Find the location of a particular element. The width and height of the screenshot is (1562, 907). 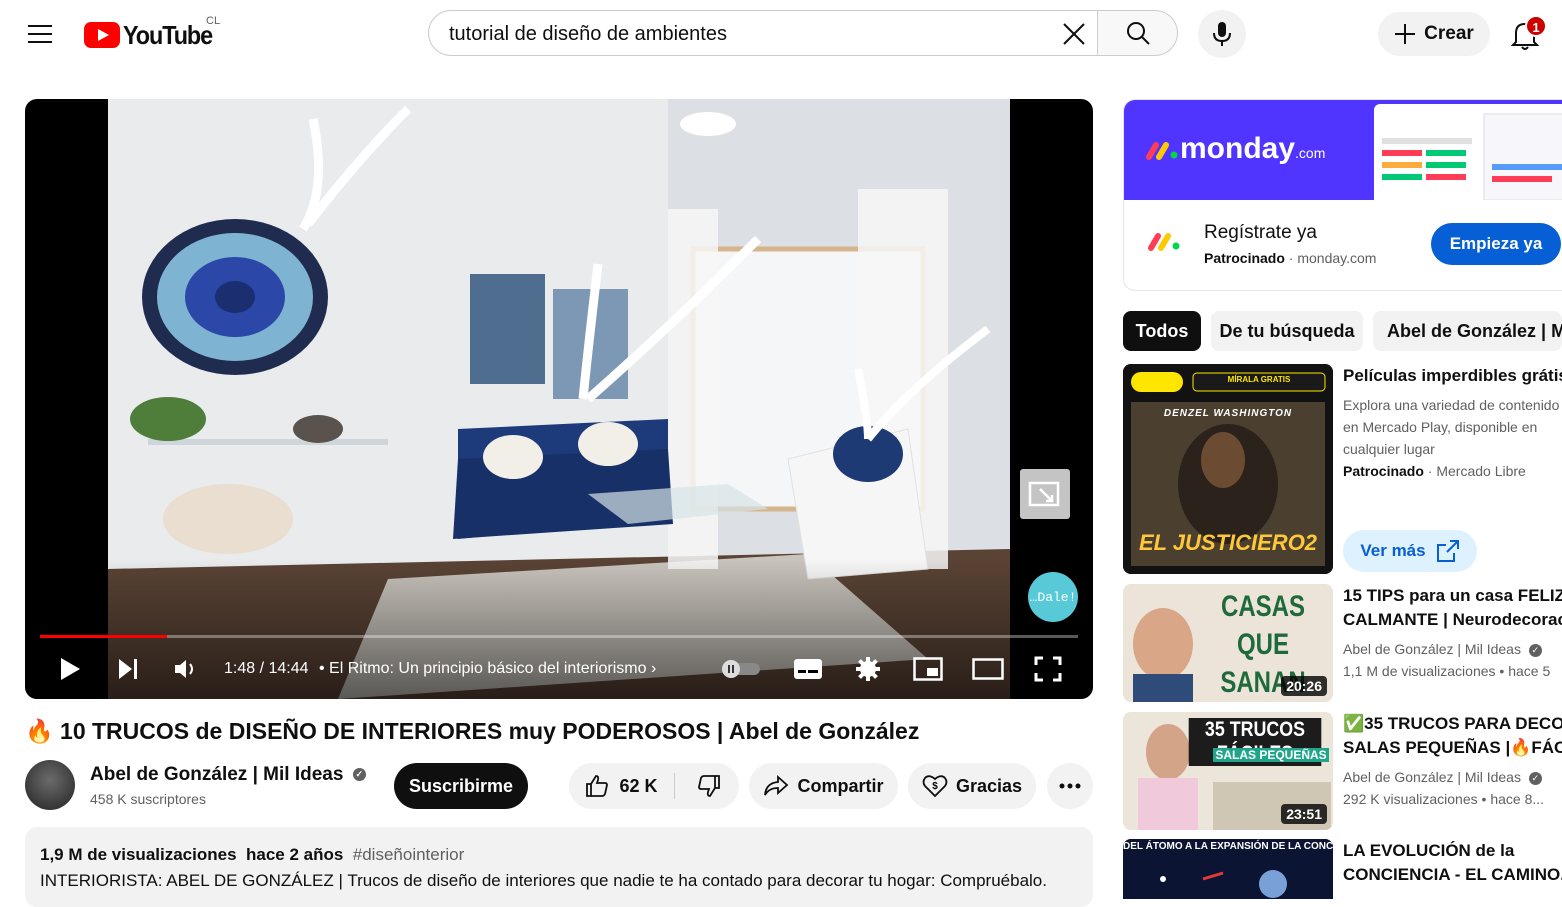

progress-bar is located at coordinates (559, 636).